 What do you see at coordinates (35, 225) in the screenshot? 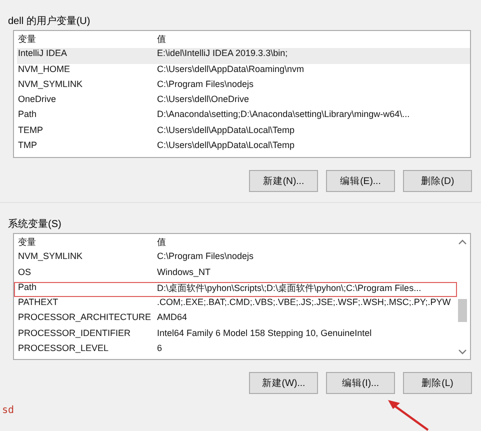
I see `group-title: 系统变量(S)` at bounding box center [35, 225].